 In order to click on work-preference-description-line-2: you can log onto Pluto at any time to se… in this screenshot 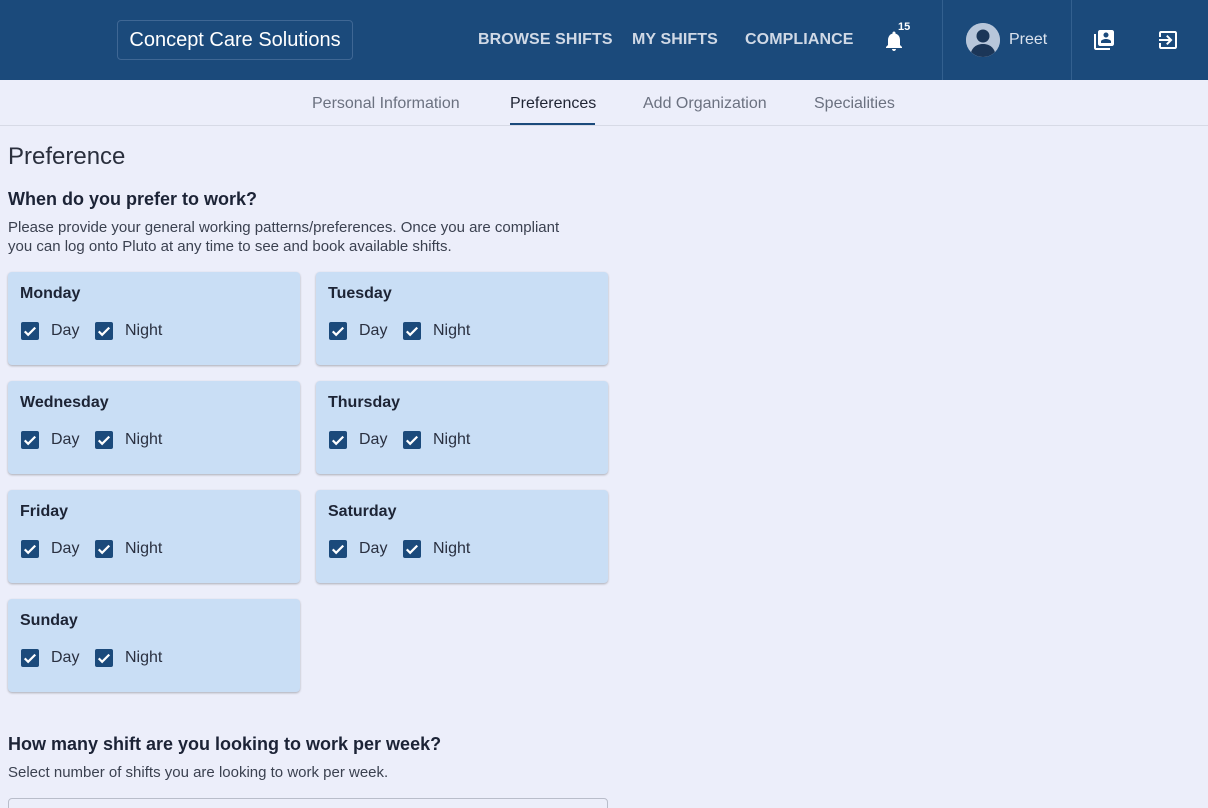, I will do `click(230, 246)`.